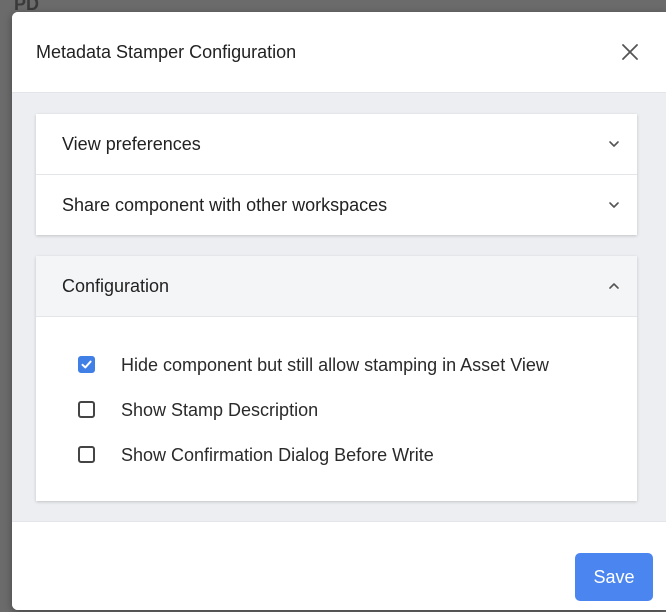 This screenshot has width=666, height=612. What do you see at coordinates (166, 52) in the screenshot?
I see `dialog-title: Metadata Stamper Configuration` at bounding box center [166, 52].